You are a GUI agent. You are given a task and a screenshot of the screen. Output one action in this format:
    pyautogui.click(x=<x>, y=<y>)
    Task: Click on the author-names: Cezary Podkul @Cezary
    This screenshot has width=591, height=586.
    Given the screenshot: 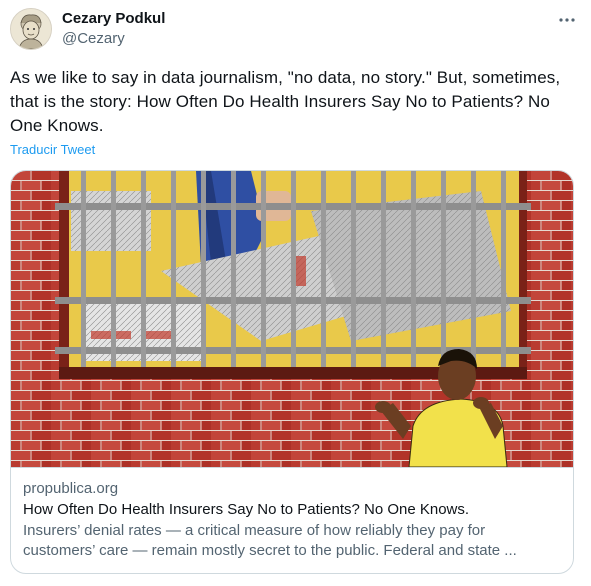 What is the action you would take?
    pyautogui.click(x=113, y=29)
    